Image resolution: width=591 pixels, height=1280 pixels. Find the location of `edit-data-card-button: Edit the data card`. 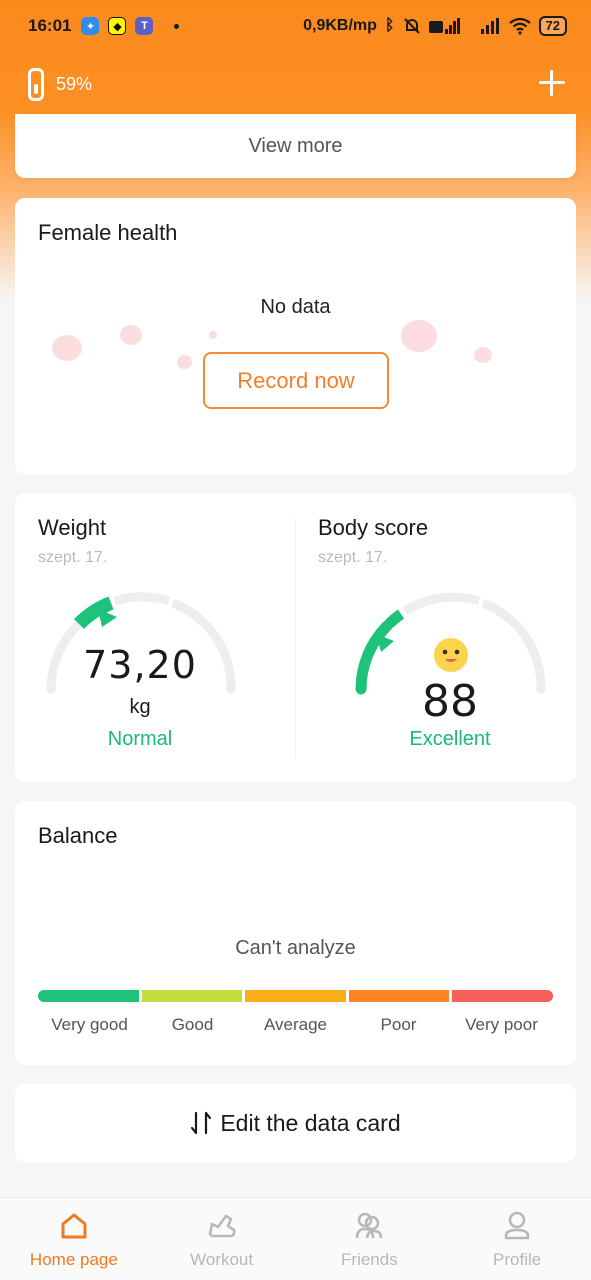

edit-data-card-button: Edit the data card is located at coordinates (295, 1123).